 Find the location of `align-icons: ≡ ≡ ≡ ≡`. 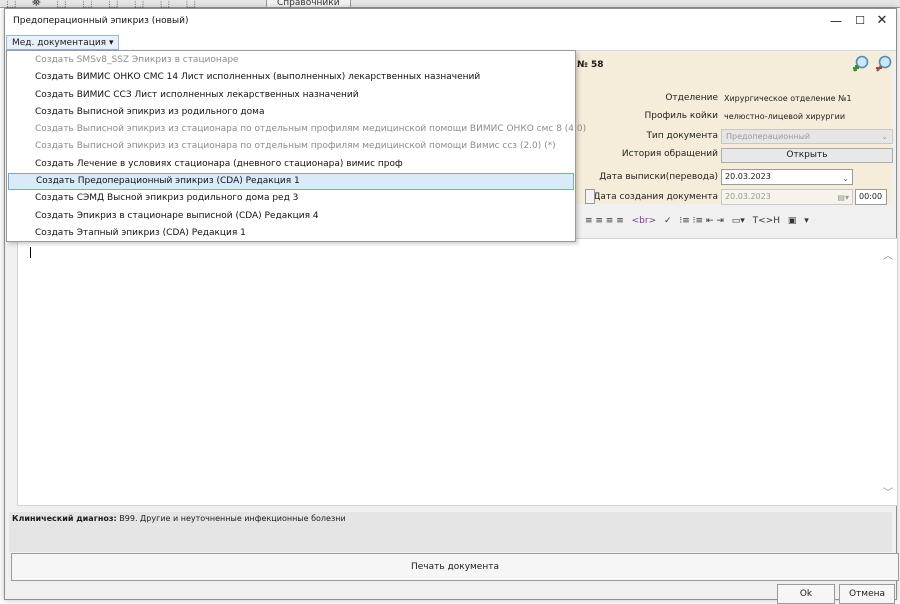

align-icons: ≡ ≡ ≡ ≡ is located at coordinates (604, 221).